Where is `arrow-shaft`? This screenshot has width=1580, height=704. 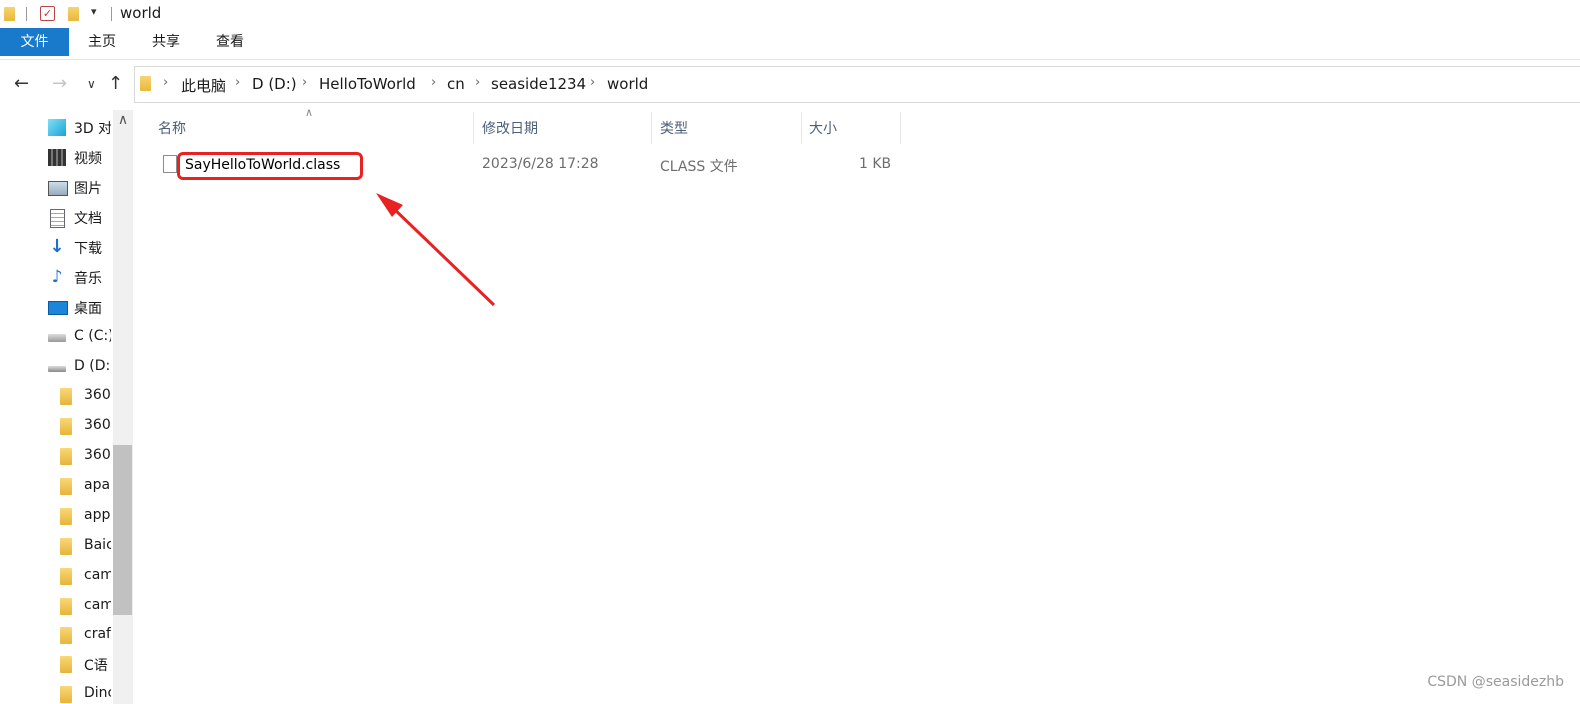 arrow-shaft is located at coordinates (443, 256).